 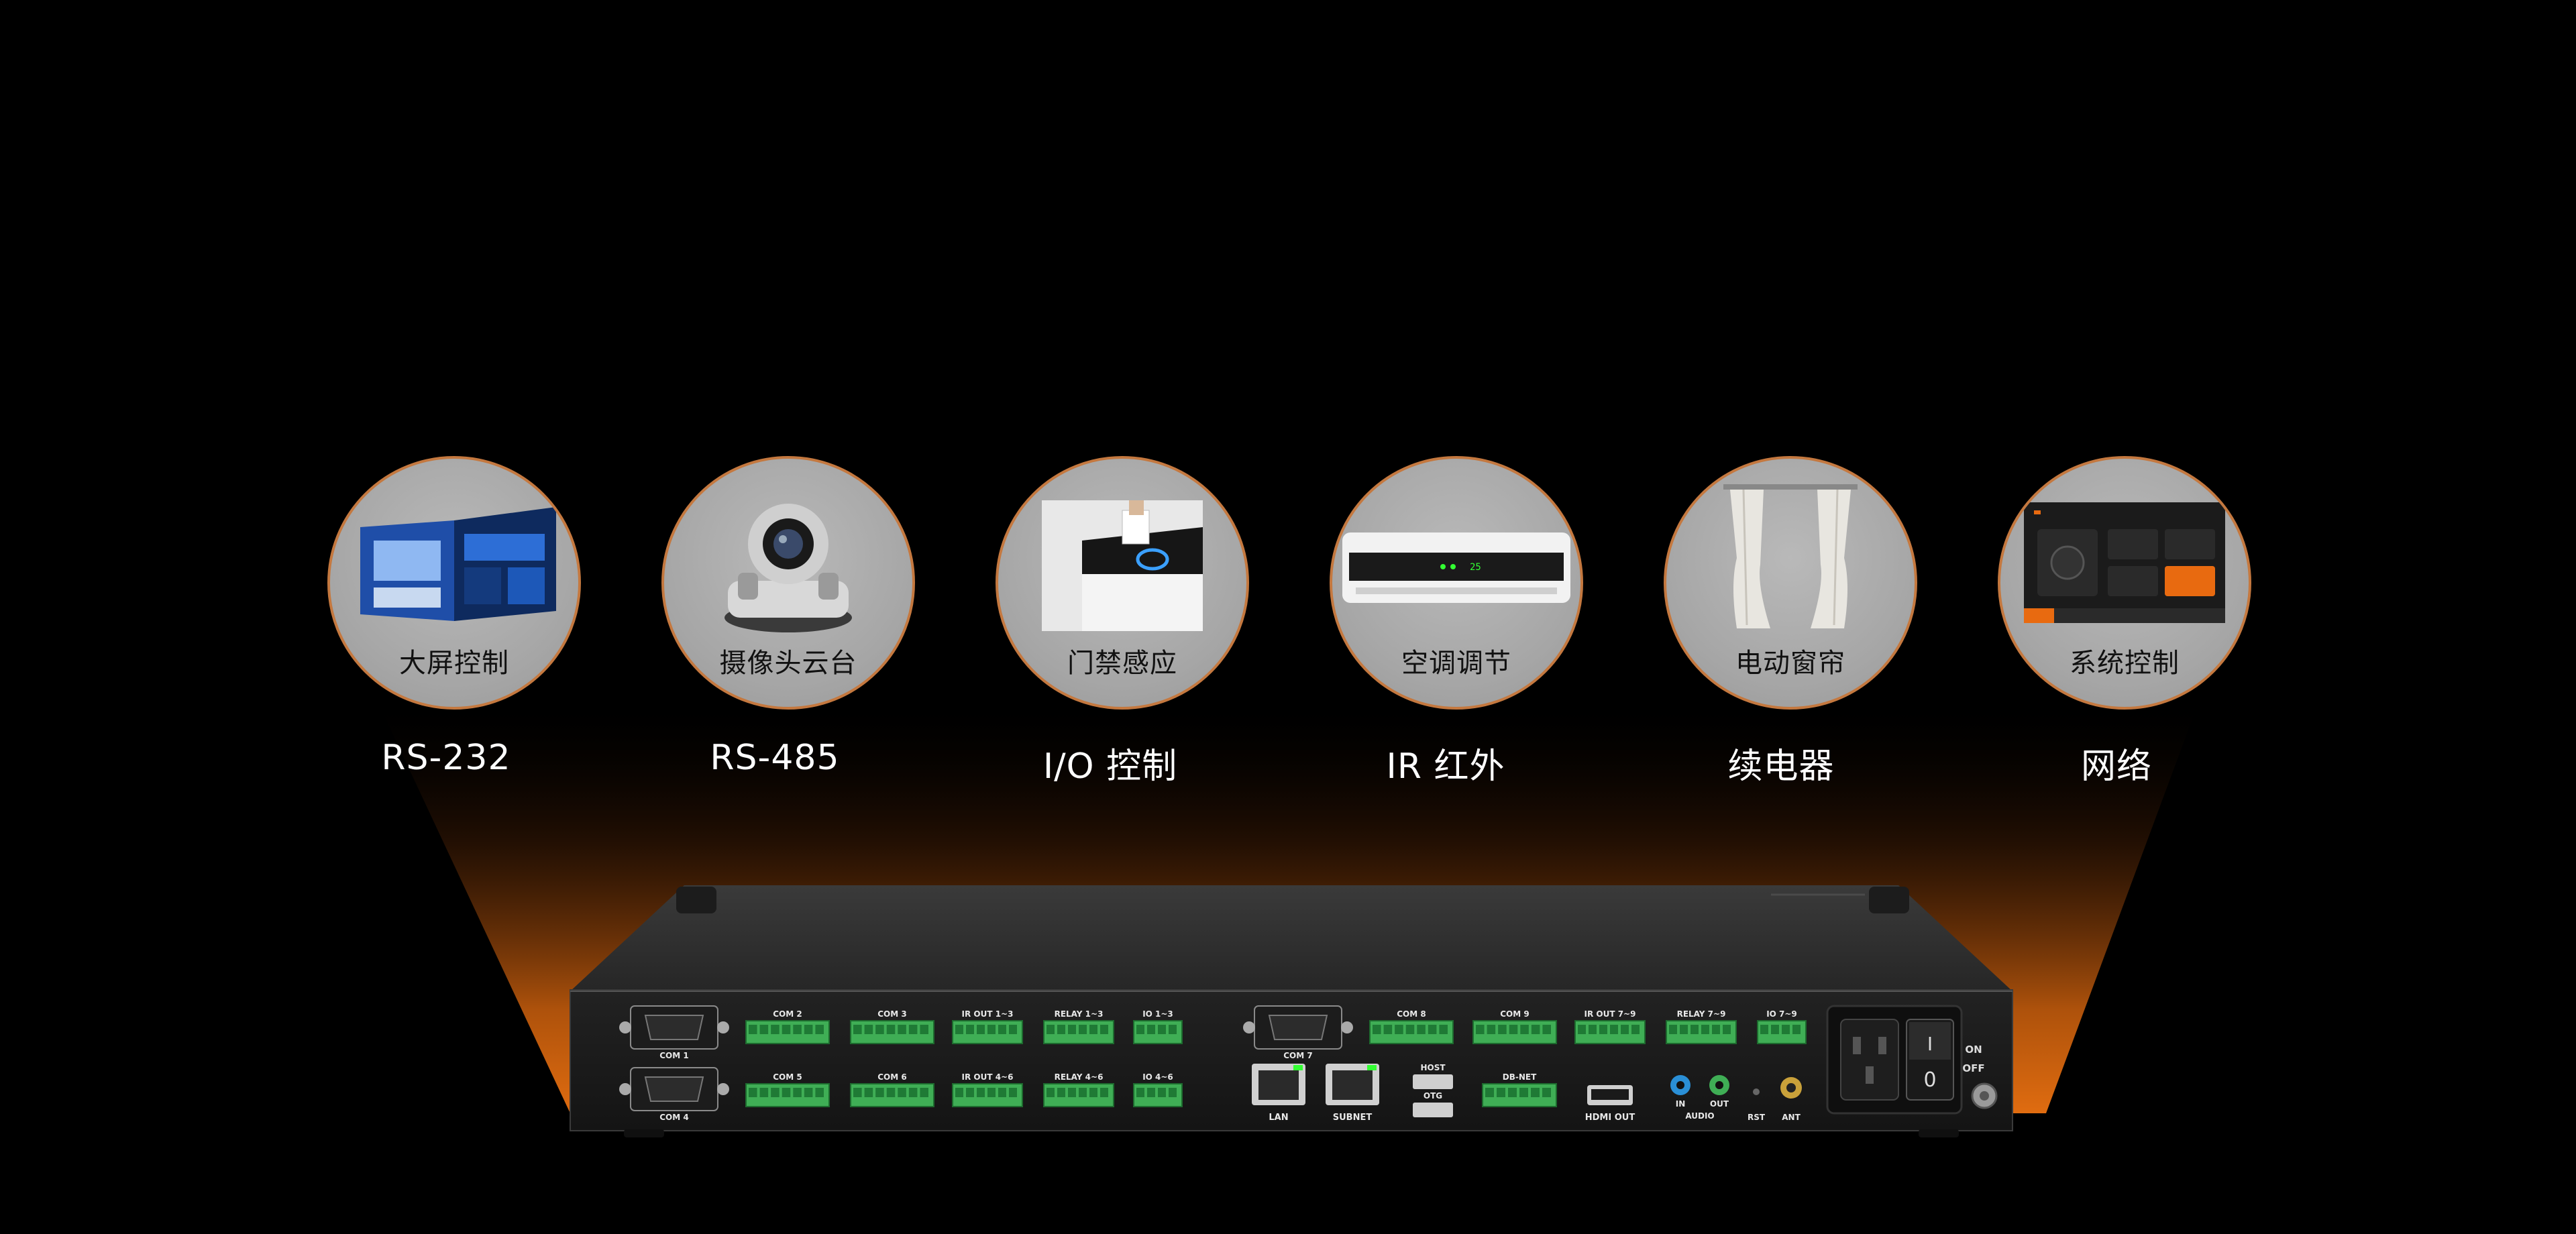 I want to click on mount-ear-left, so click(x=696, y=900).